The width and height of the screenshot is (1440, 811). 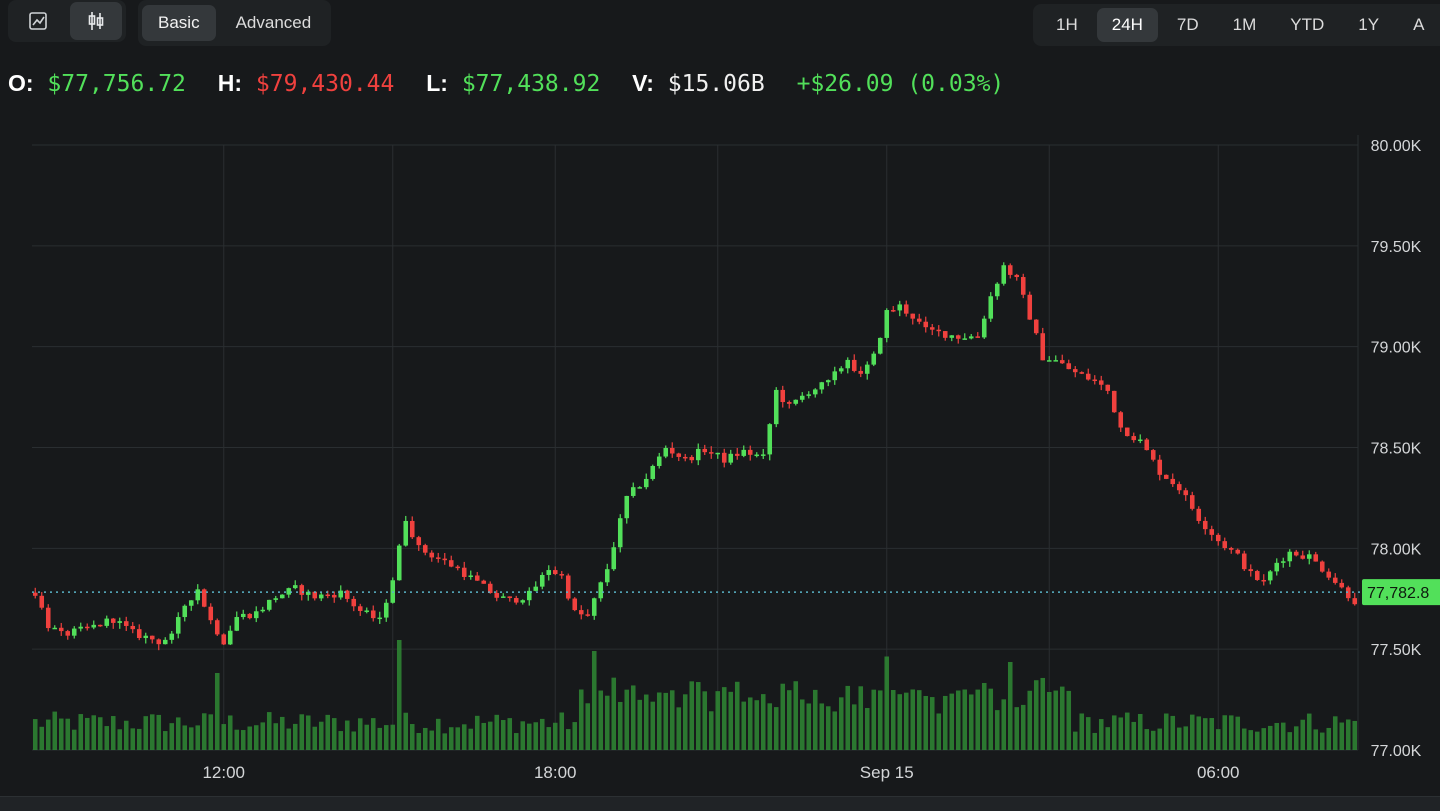 I want to click on line-chart-button, so click(x=38, y=21).